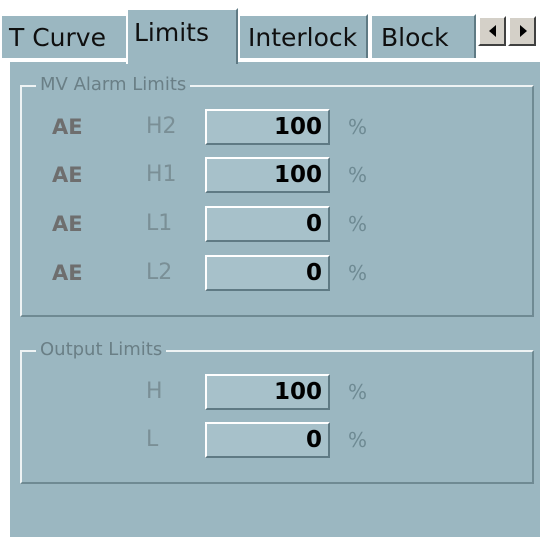 The width and height of the screenshot is (540, 537). I want to click on tab-scroll-right-button, so click(522, 31).